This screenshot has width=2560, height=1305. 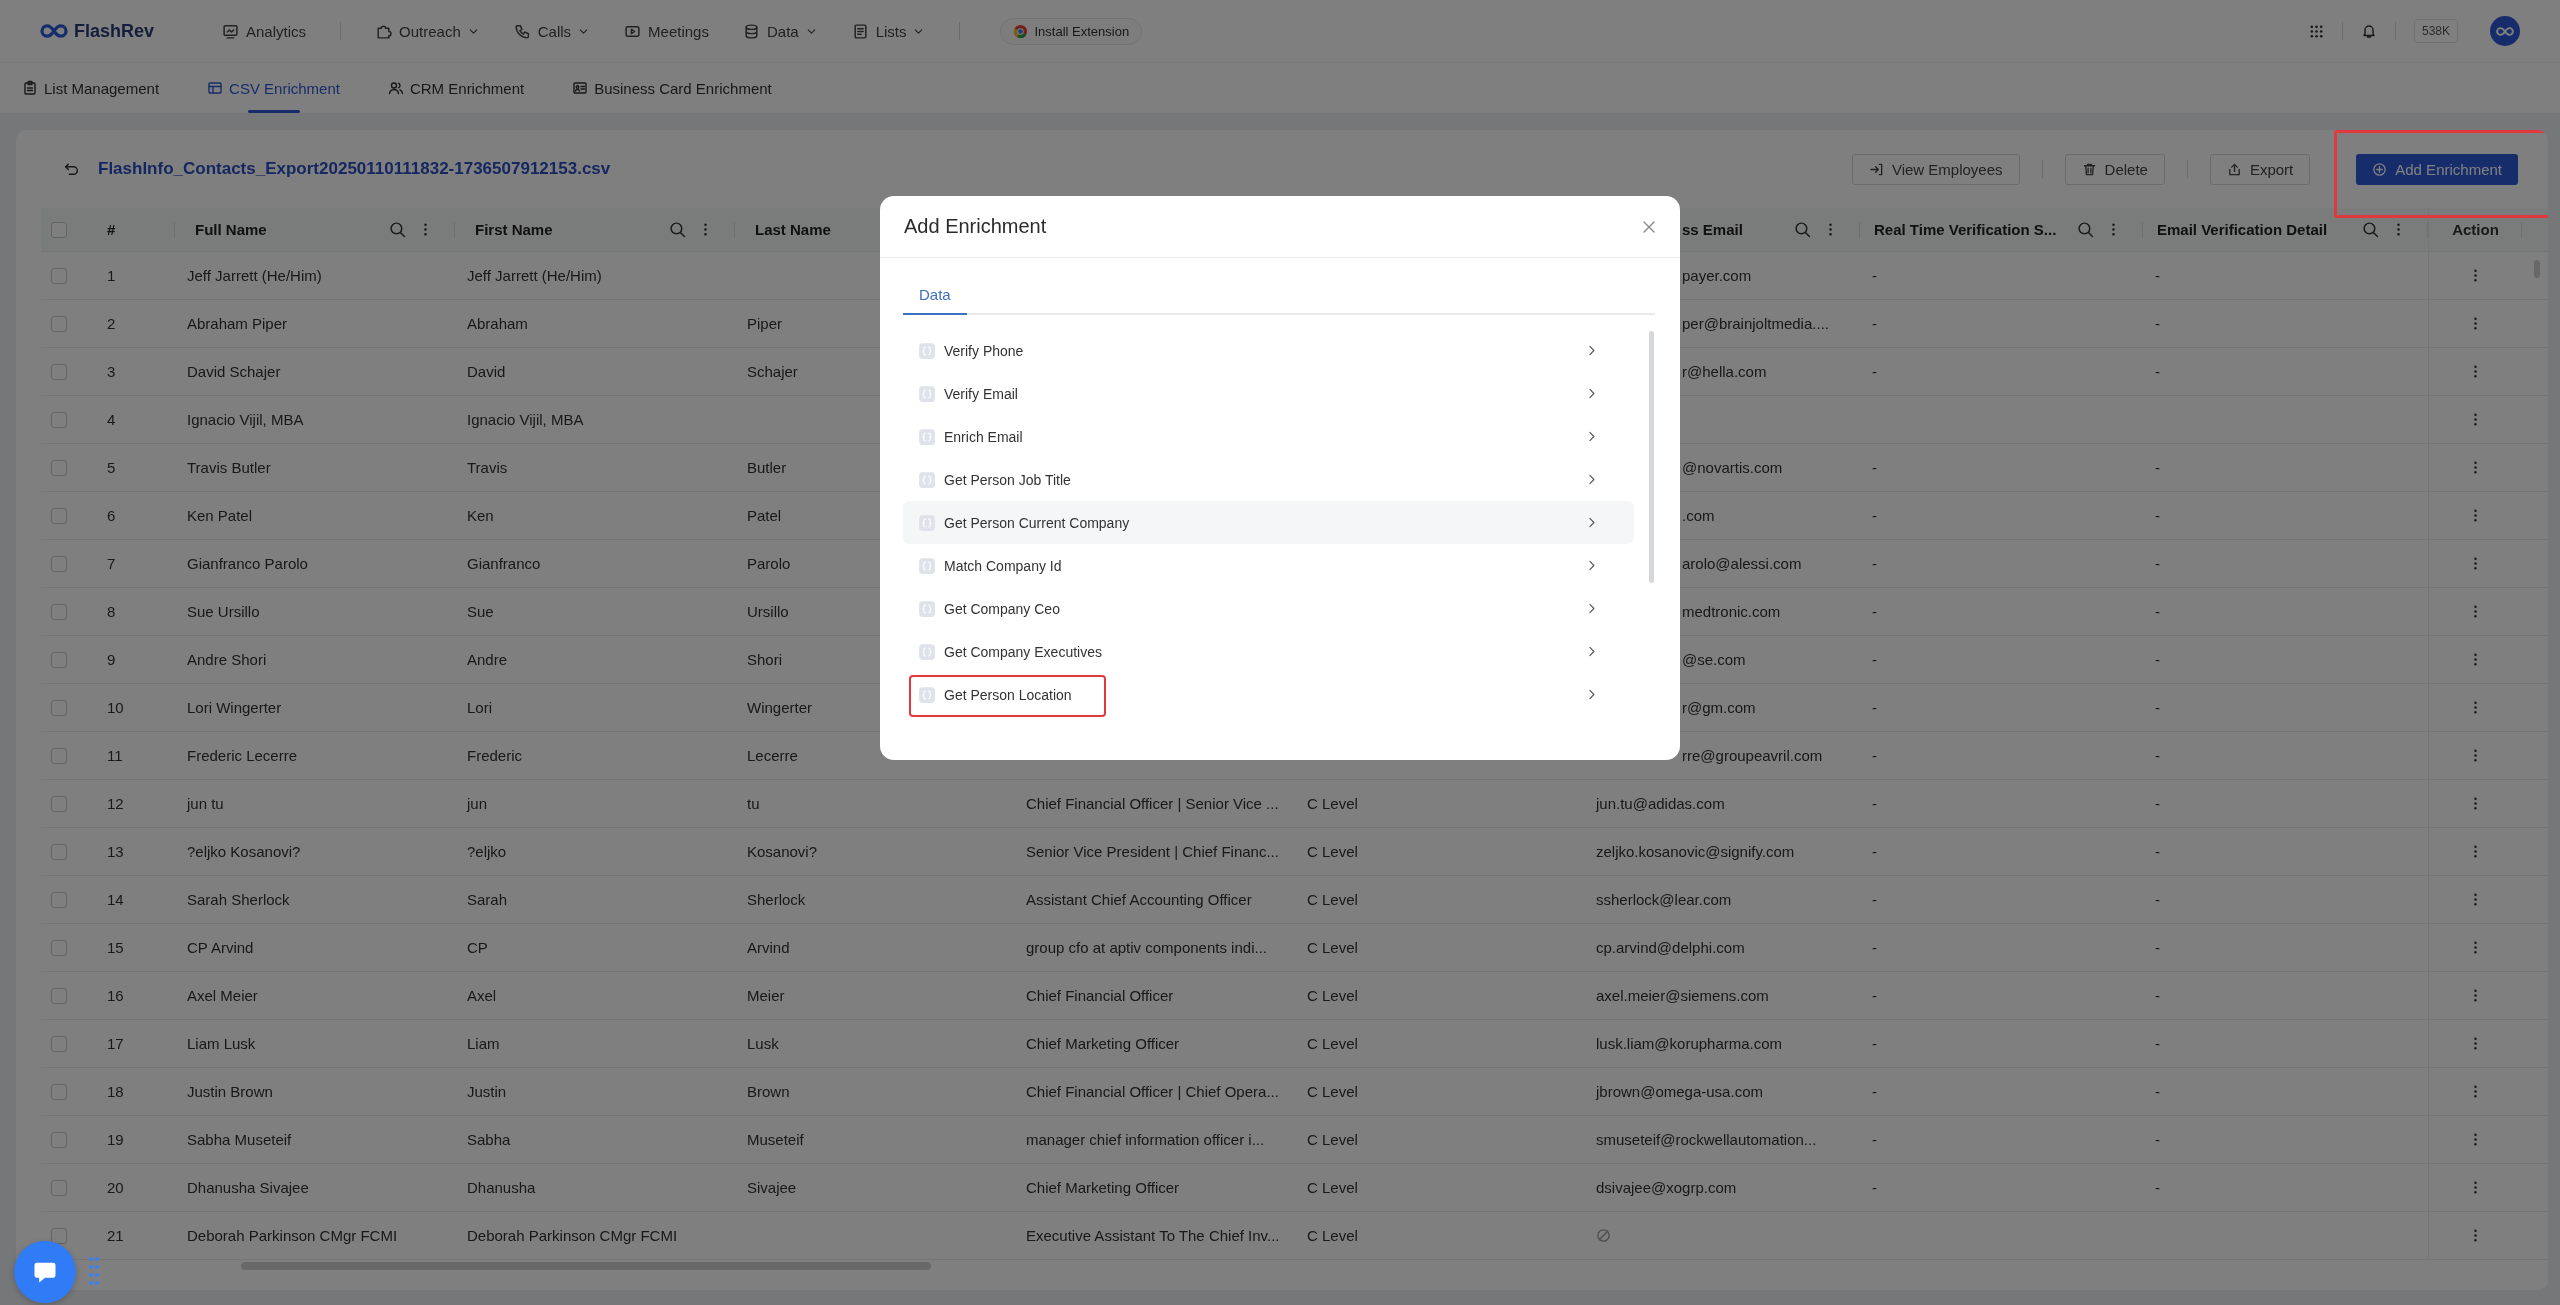 I want to click on table-cell: ssherlock@lear.com, so click(x=1664, y=899).